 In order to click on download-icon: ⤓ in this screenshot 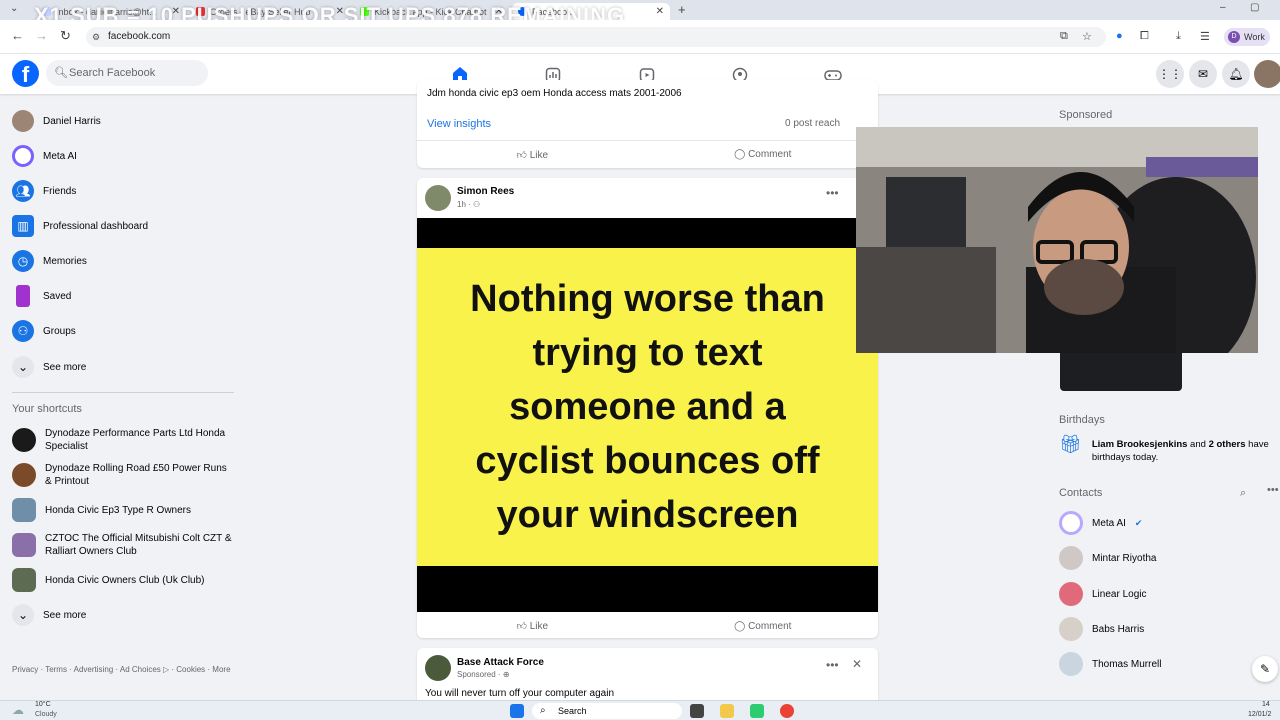, I will do `click(1178, 36)`.